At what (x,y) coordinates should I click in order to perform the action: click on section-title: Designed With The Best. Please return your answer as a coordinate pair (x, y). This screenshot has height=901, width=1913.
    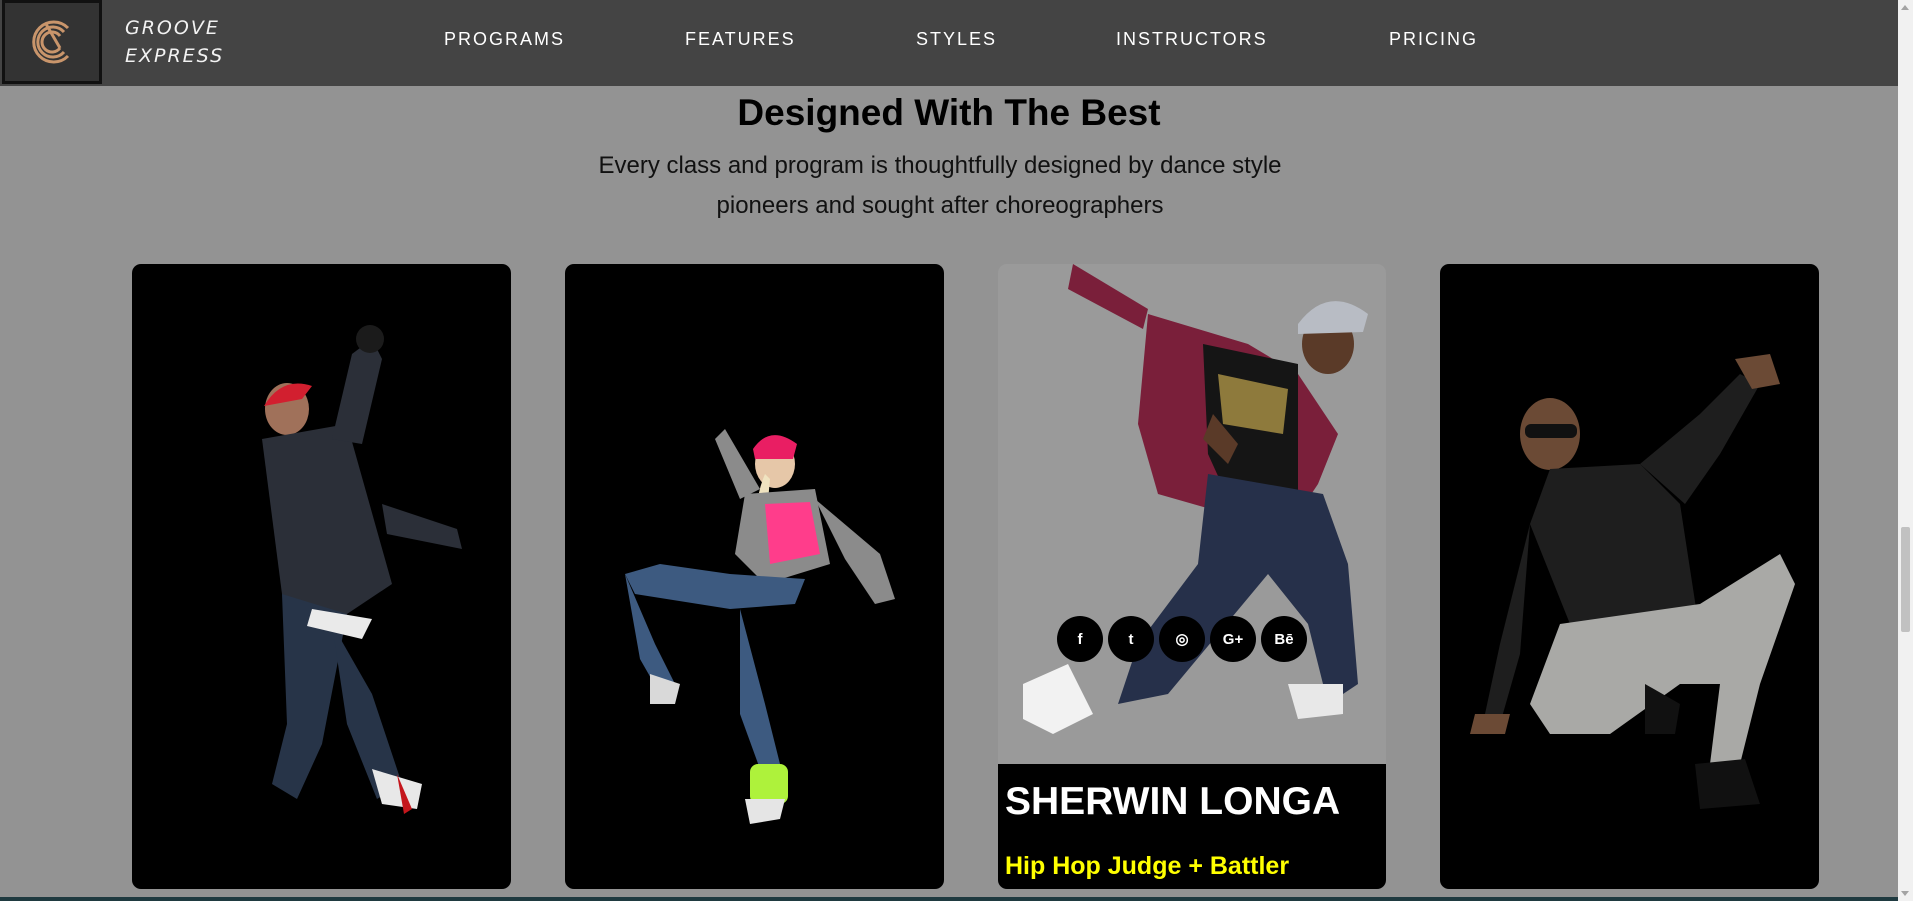
    Looking at the image, I should click on (949, 112).